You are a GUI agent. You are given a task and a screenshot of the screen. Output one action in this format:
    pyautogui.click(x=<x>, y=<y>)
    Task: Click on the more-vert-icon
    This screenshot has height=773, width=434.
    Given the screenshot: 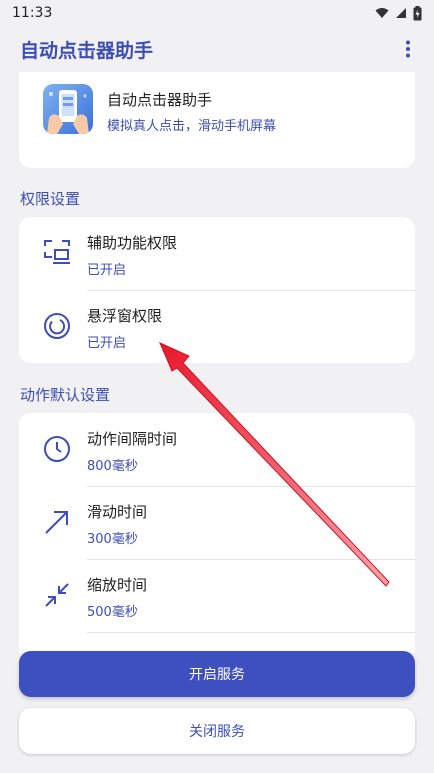 What is the action you would take?
    pyautogui.click(x=408, y=49)
    